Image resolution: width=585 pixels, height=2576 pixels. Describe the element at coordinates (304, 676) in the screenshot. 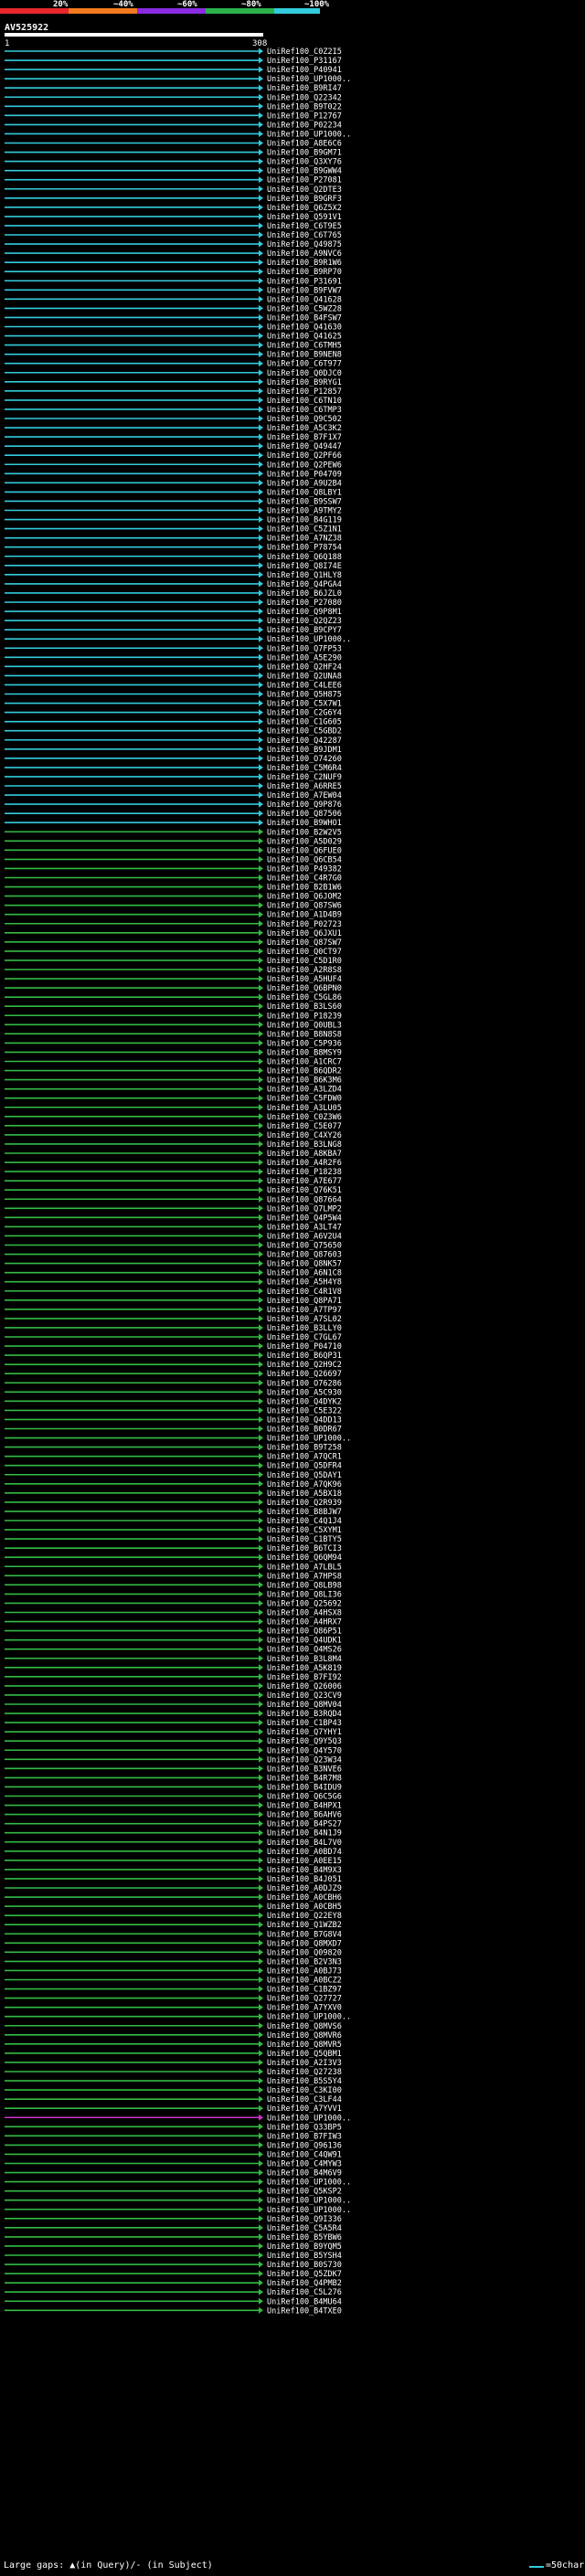

I see `hit-label: UniRef100_Q2UNA8` at that location.